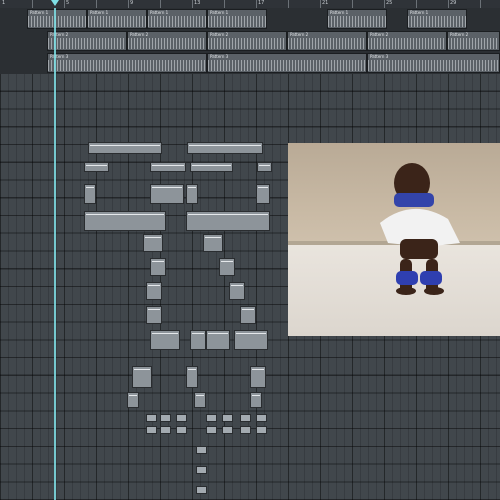 The height and width of the screenshot is (500, 500). Describe the element at coordinates (420, 229) in the screenshot. I see `child-figure` at that location.